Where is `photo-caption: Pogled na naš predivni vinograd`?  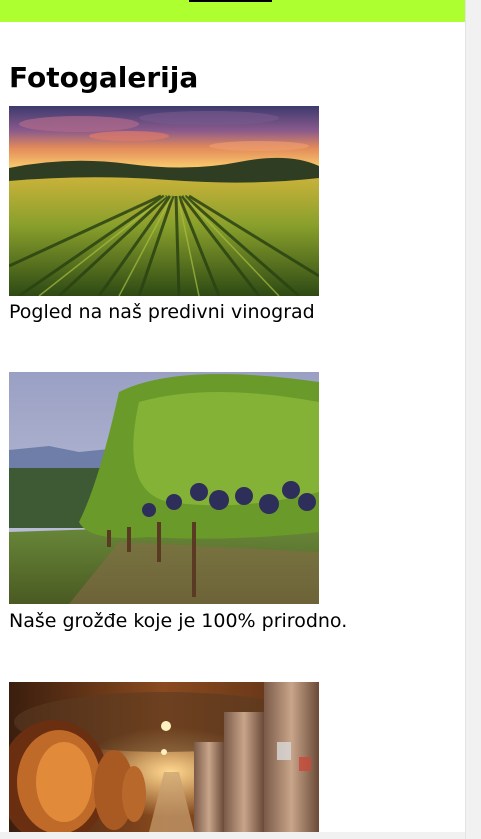 photo-caption: Pogled na naš predivni vinograd is located at coordinates (162, 312).